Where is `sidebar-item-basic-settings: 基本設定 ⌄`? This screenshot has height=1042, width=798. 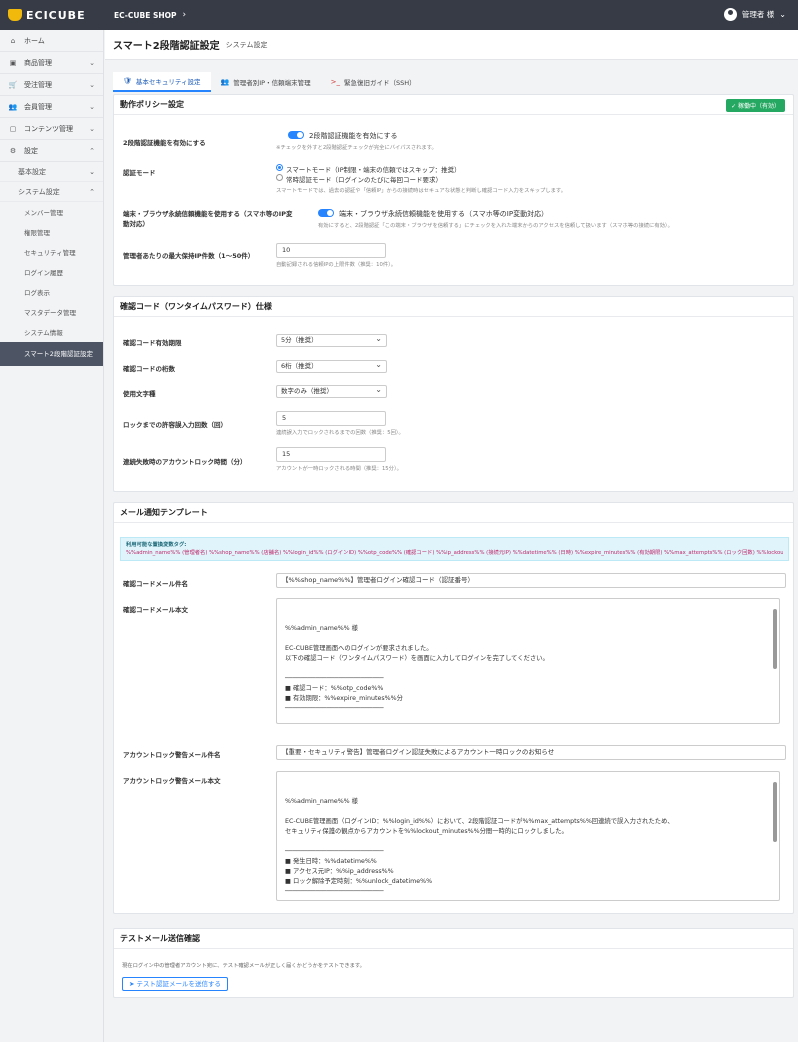
sidebar-item-basic-settings: 基本設定 ⌄ is located at coordinates (51, 172).